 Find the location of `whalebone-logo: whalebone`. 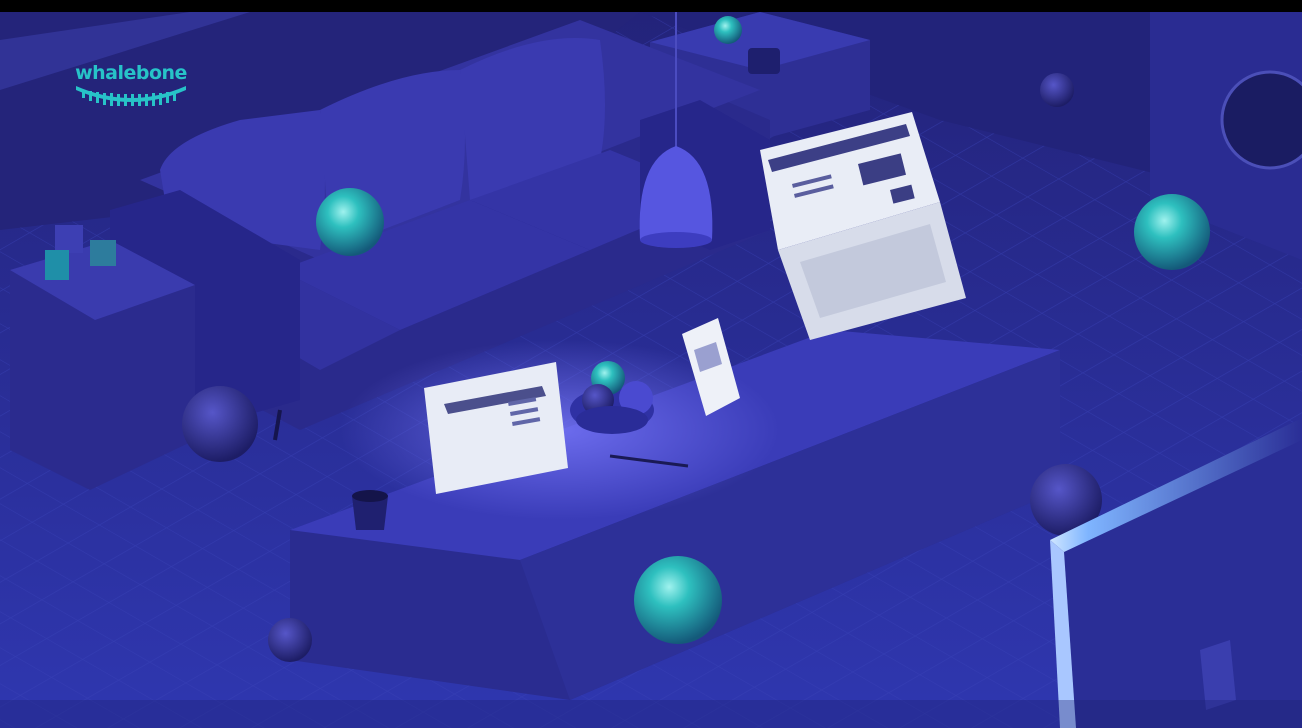

whalebone-logo: whalebone is located at coordinates (131, 87).